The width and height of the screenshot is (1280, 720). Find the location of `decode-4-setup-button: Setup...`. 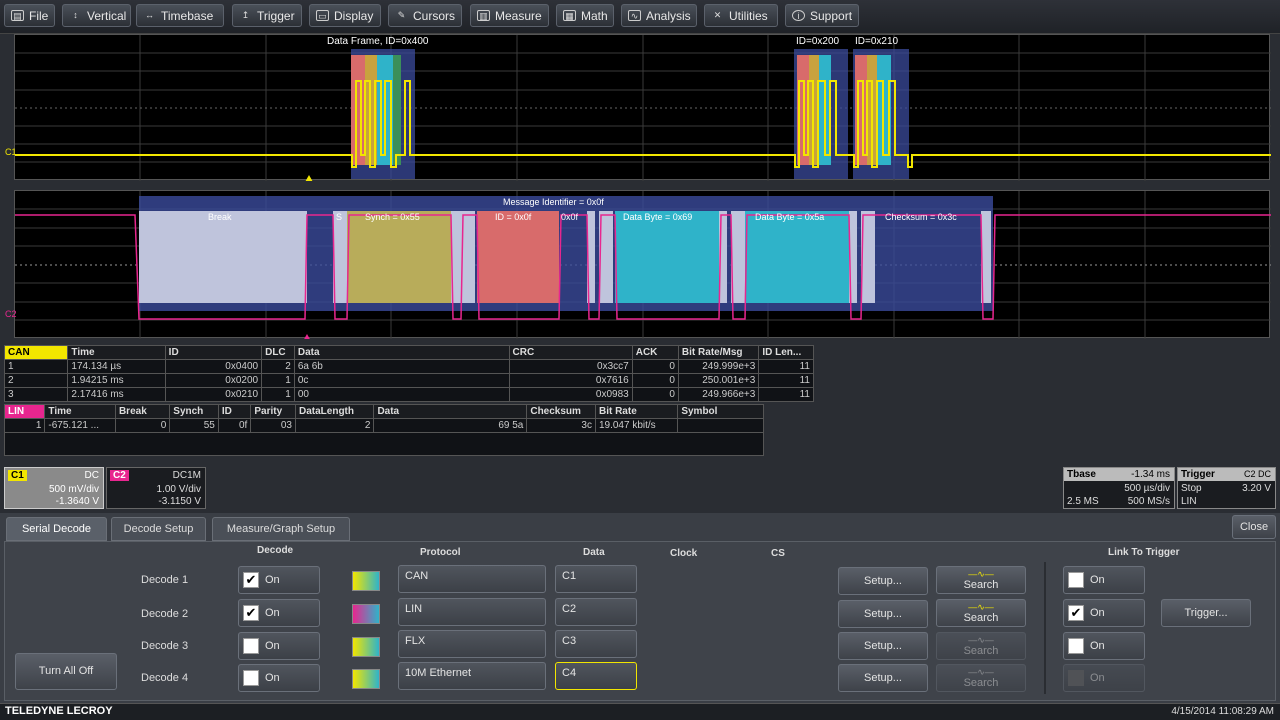

decode-4-setup-button: Setup... is located at coordinates (883, 678).